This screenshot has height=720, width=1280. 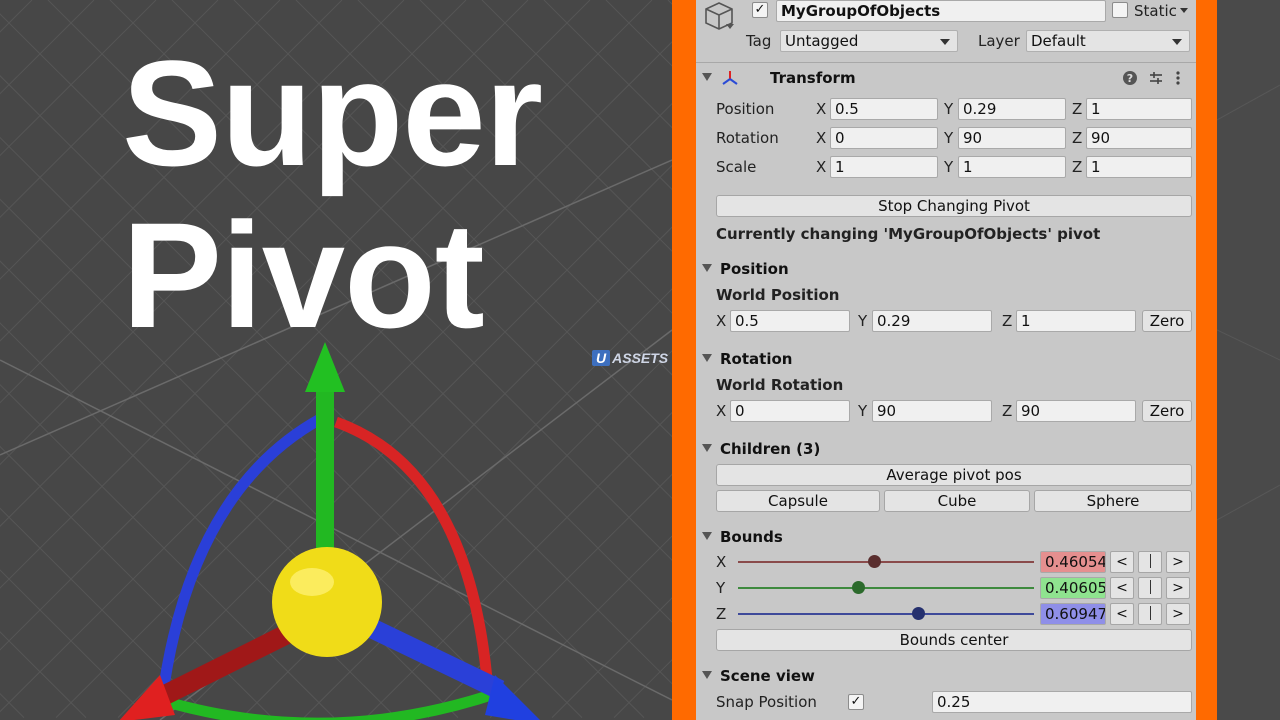 What do you see at coordinates (1076, 321) in the screenshot?
I see `world-position-z-field: 1` at bounding box center [1076, 321].